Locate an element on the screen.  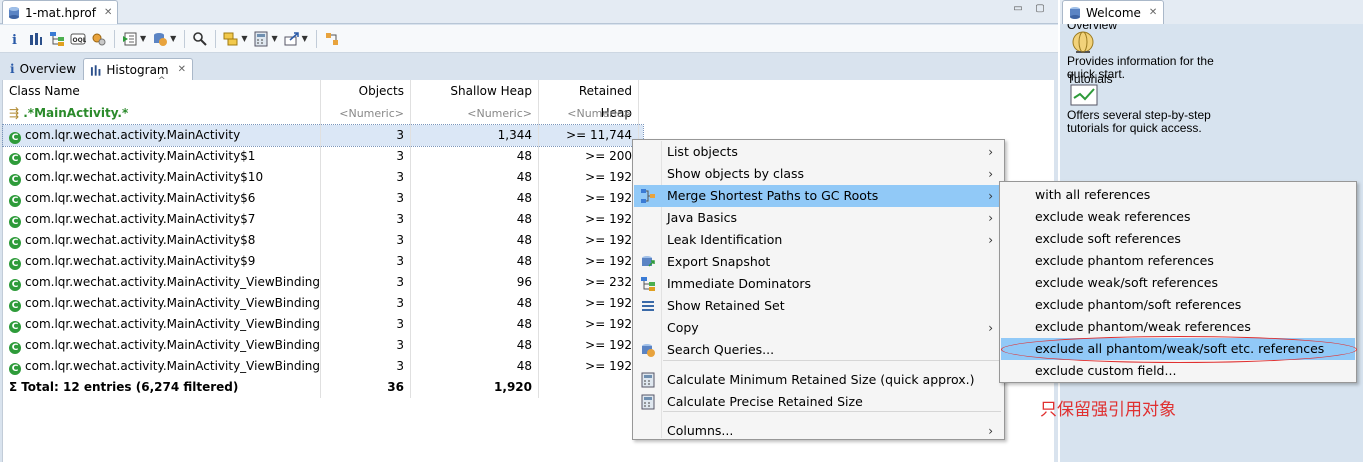
tab-welcome: Welcome ✕ is located at coordinates (1113, 12).